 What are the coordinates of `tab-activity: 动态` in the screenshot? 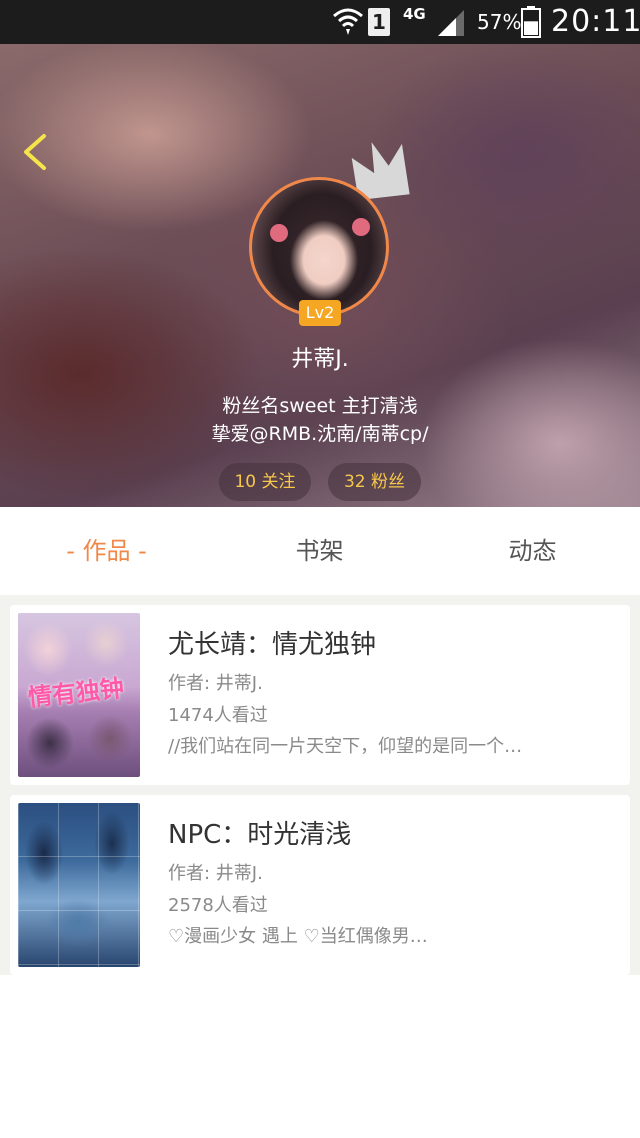 It's located at (532, 551).